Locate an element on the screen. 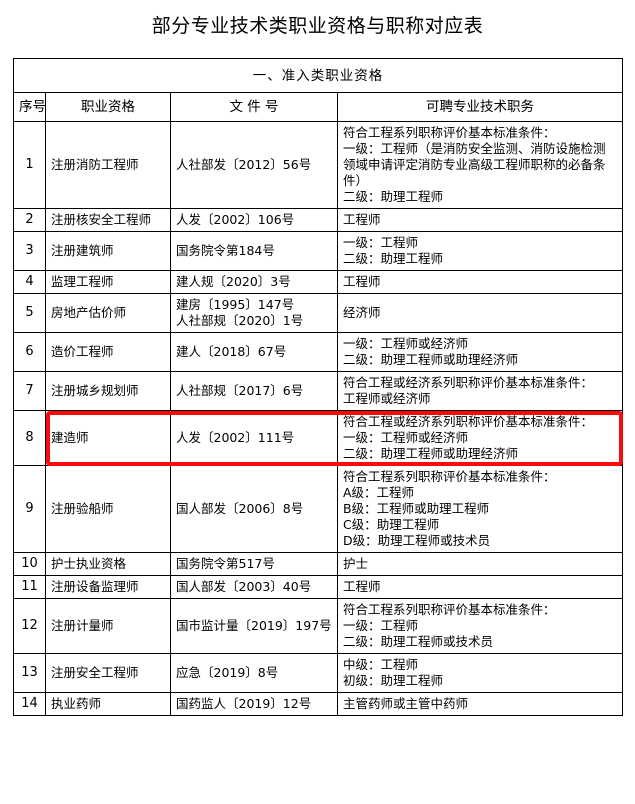 The height and width of the screenshot is (804, 635). position-line: 符合工程或经济系列职称评价基本标准条件： is located at coordinates (468, 421).